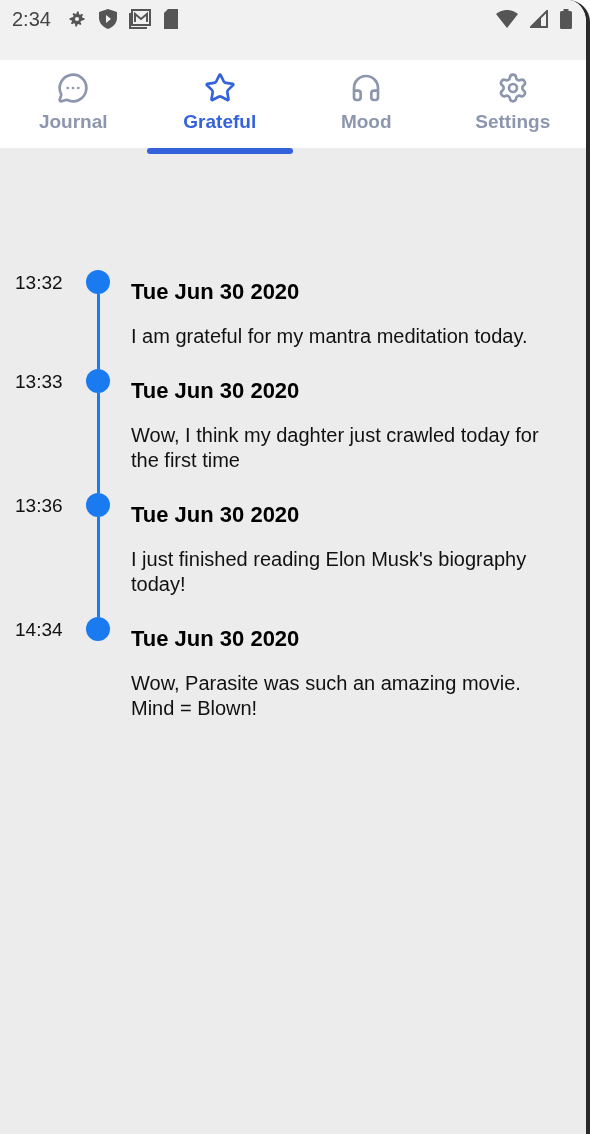 The width and height of the screenshot is (590, 1134). What do you see at coordinates (31, 19) in the screenshot?
I see `status-time: 2:34` at bounding box center [31, 19].